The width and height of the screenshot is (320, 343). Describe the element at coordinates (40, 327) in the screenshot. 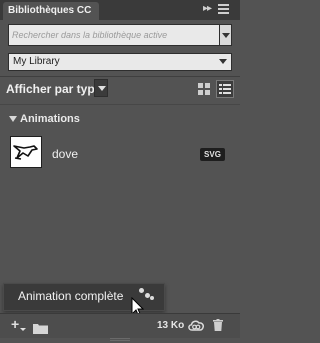

I see `folder-icon` at that location.